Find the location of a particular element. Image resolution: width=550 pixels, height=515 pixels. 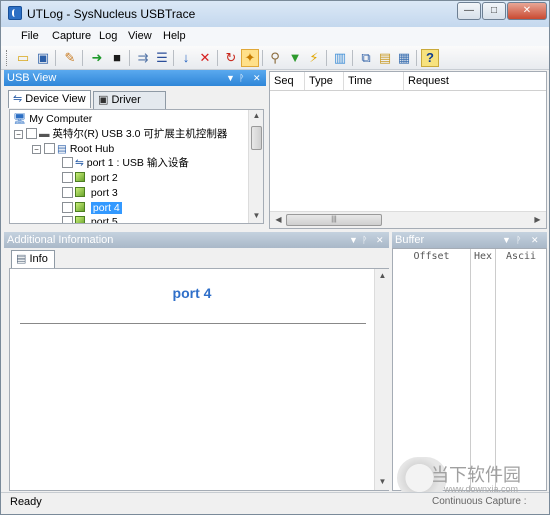

usb-devices-icon: ⧉ is located at coordinates (366, 58).